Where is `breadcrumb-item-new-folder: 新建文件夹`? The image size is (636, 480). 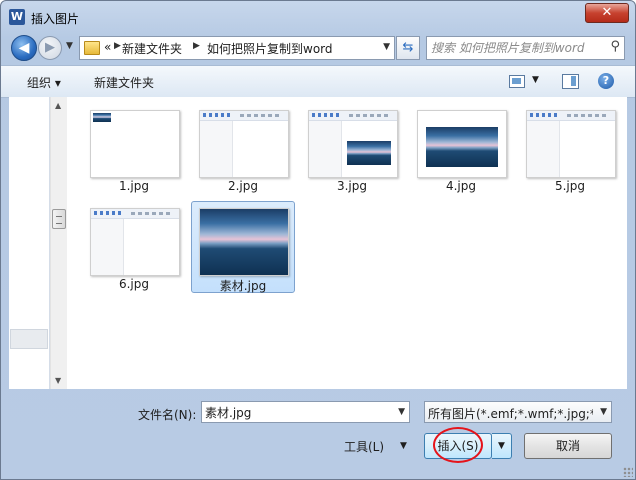 breadcrumb-item-new-folder: 新建文件夹 is located at coordinates (152, 48).